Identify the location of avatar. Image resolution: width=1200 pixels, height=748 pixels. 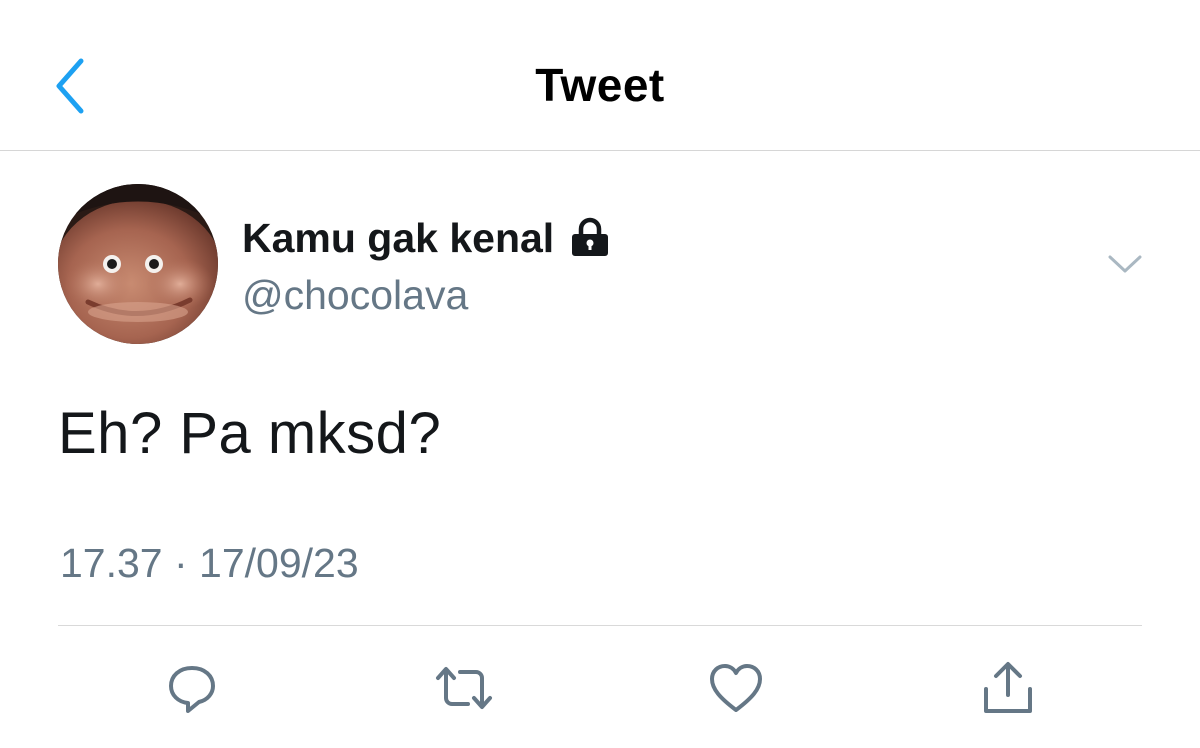
(138, 264).